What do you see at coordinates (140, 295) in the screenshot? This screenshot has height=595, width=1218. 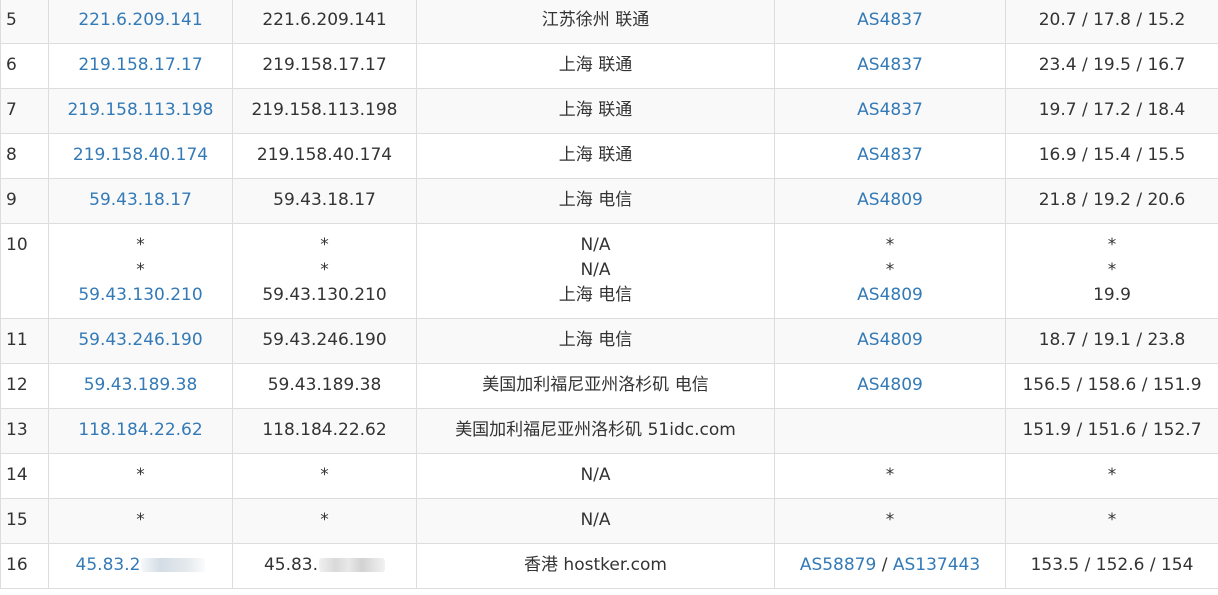 I see `ip-link: 59.43.130.210` at bounding box center [140, 295].